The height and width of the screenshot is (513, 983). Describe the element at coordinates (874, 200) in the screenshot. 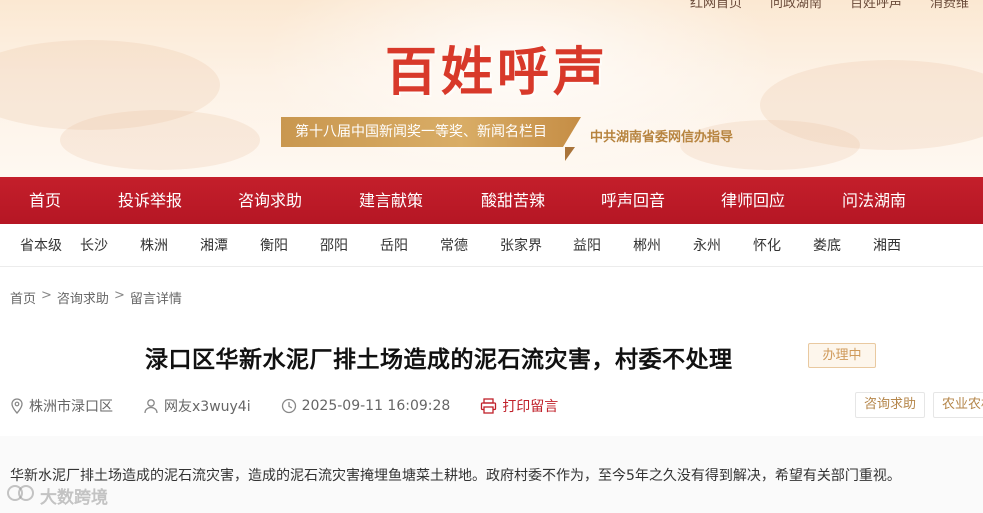

I see `nav-law-hunan: 问法湖南` at that location.